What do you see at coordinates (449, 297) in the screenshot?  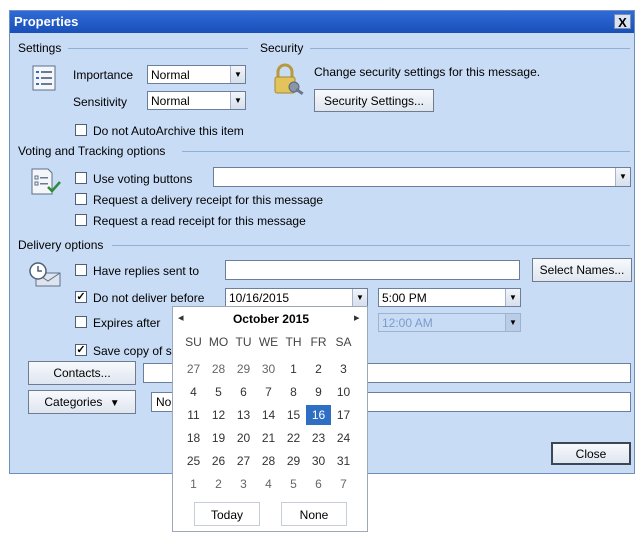 I see `deliver-time-select: 5:00 PM ▼` at bounding box center [449, 297].